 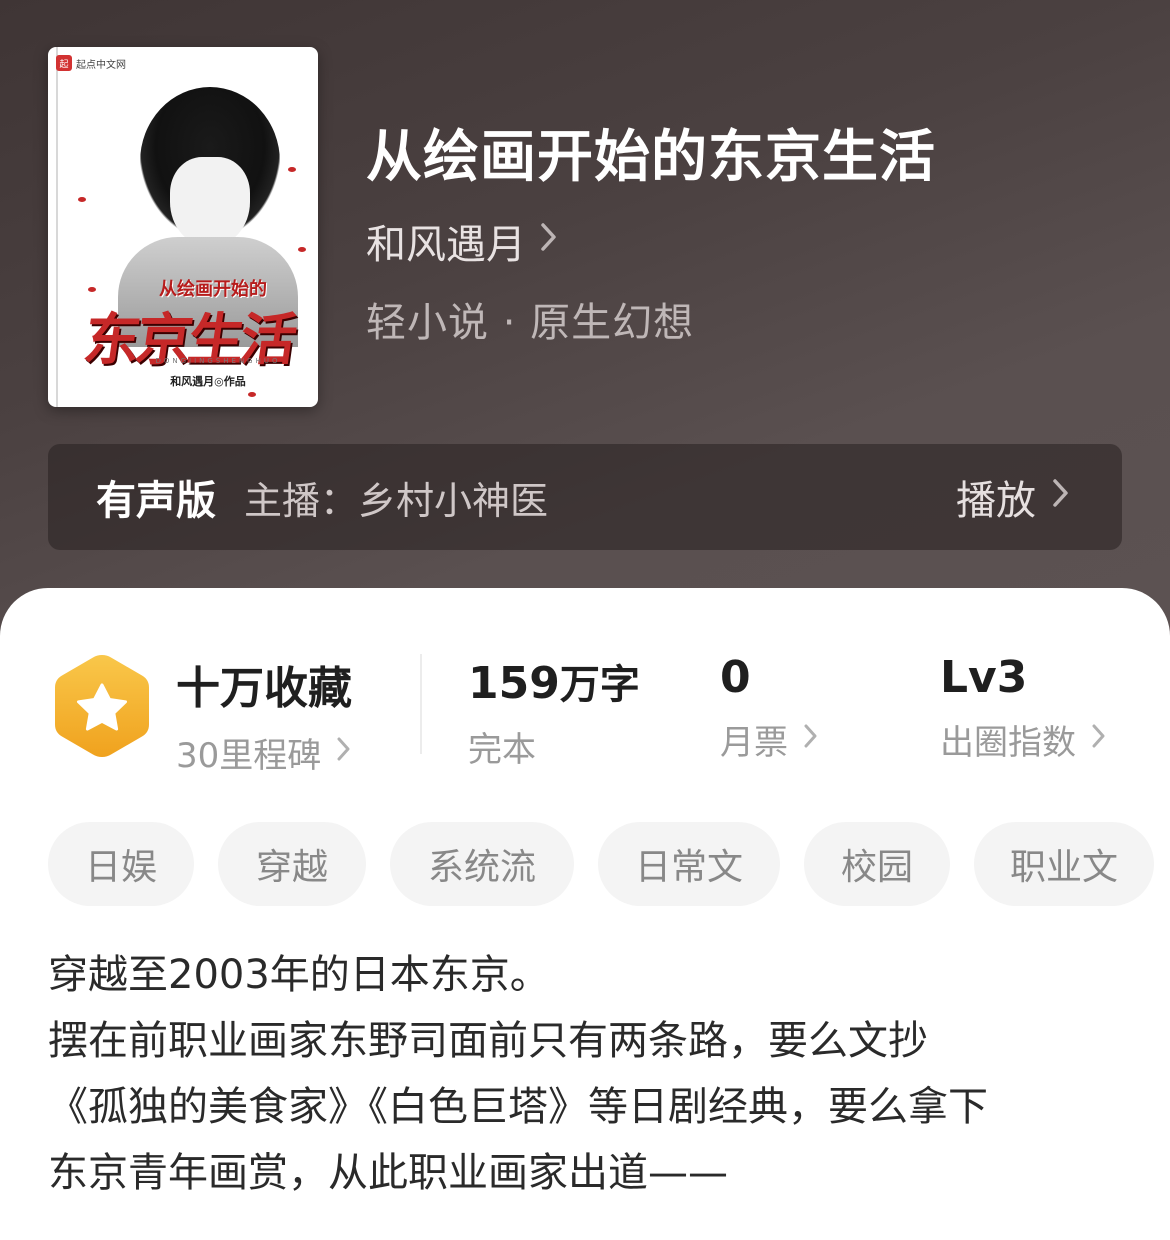 I want to click on stat-collections-sub: 30里程碑, so click(x=264, y=752).